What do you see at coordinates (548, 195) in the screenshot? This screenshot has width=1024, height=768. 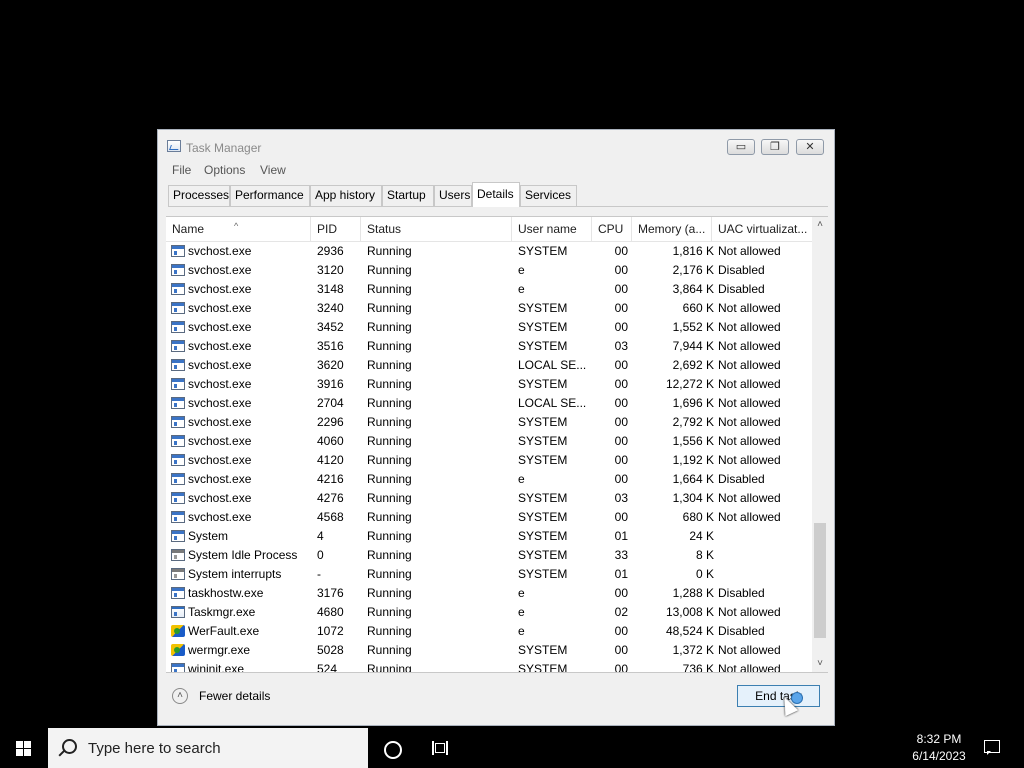 I see `tab-services: Services` at bounding box center [548, 195].